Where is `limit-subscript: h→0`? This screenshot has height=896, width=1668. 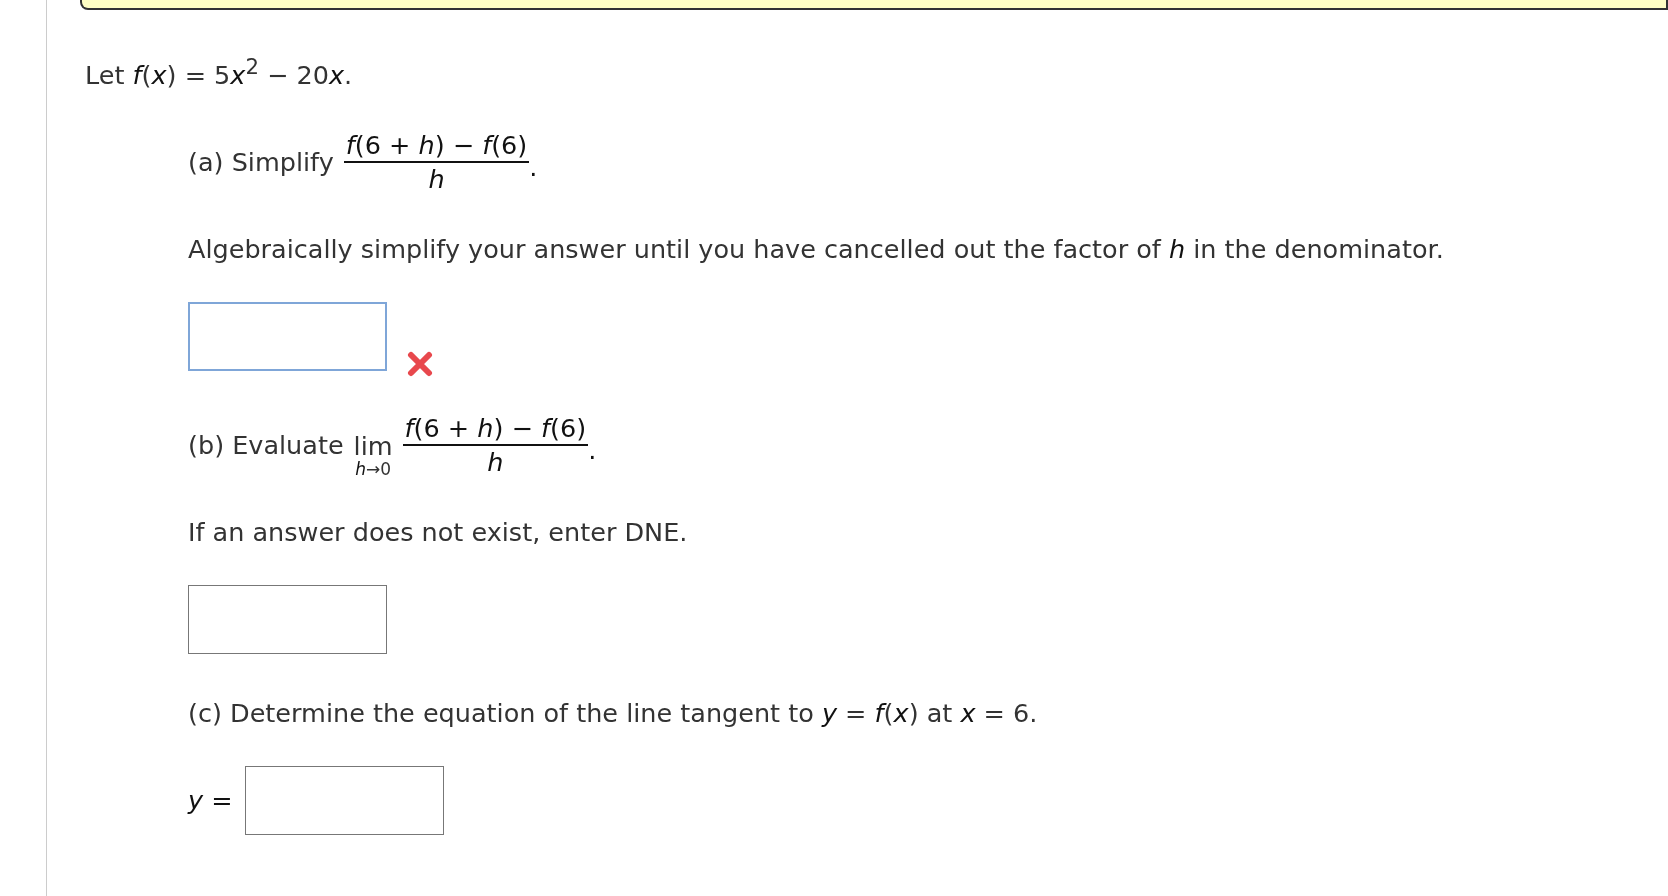 limit-subscript: h→0 is located at coordinates (373, 469).